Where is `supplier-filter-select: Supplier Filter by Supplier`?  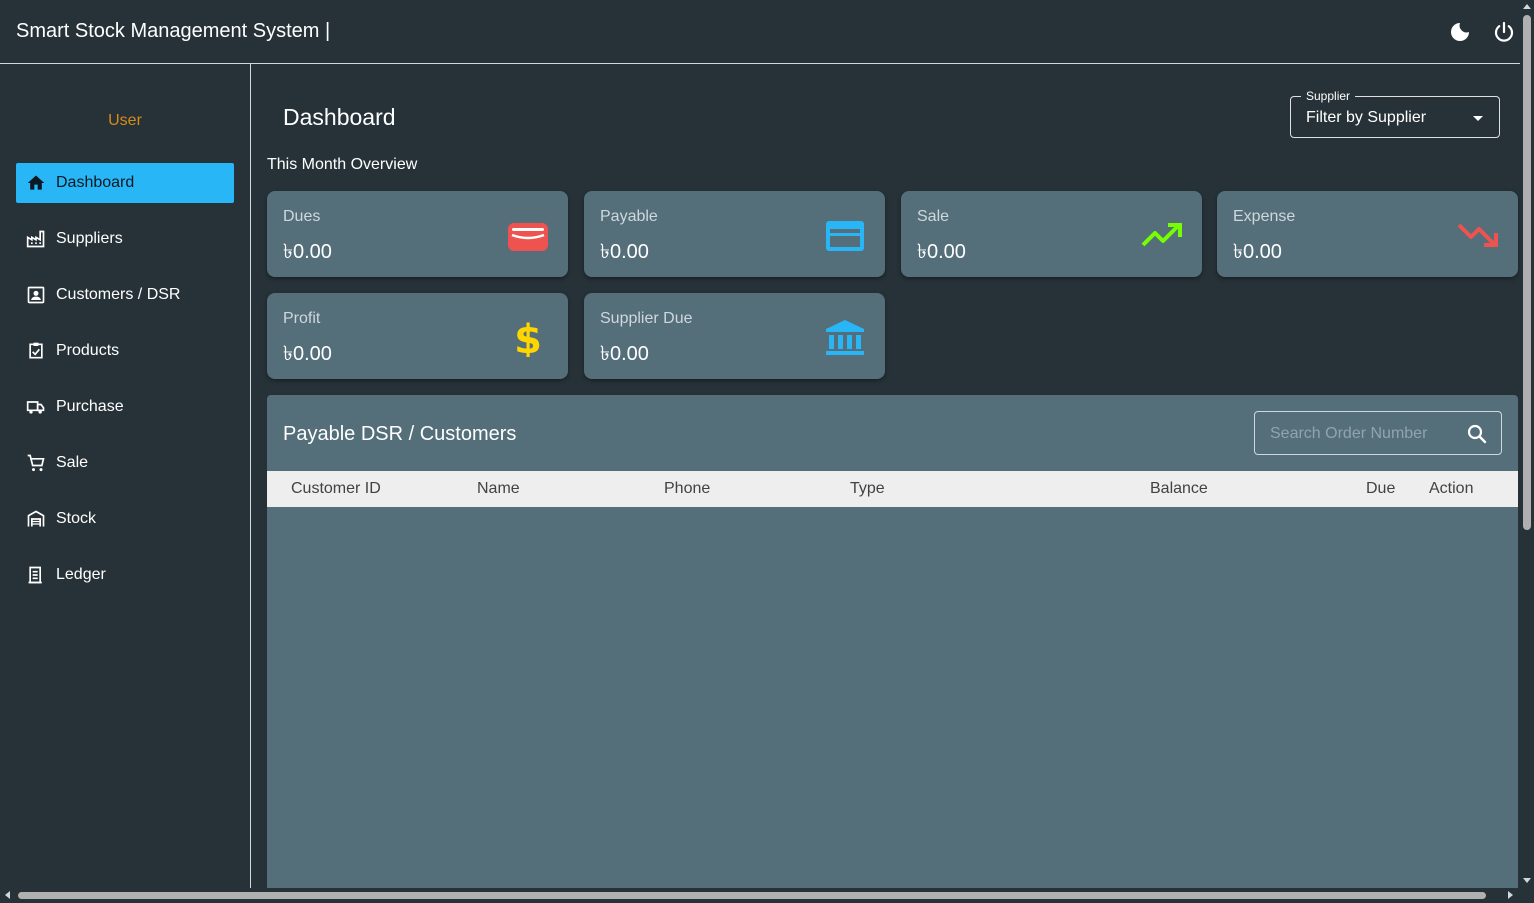
supplier-filter-select: Supplier Filter by Supplier is located at coordinates (1395, 113).